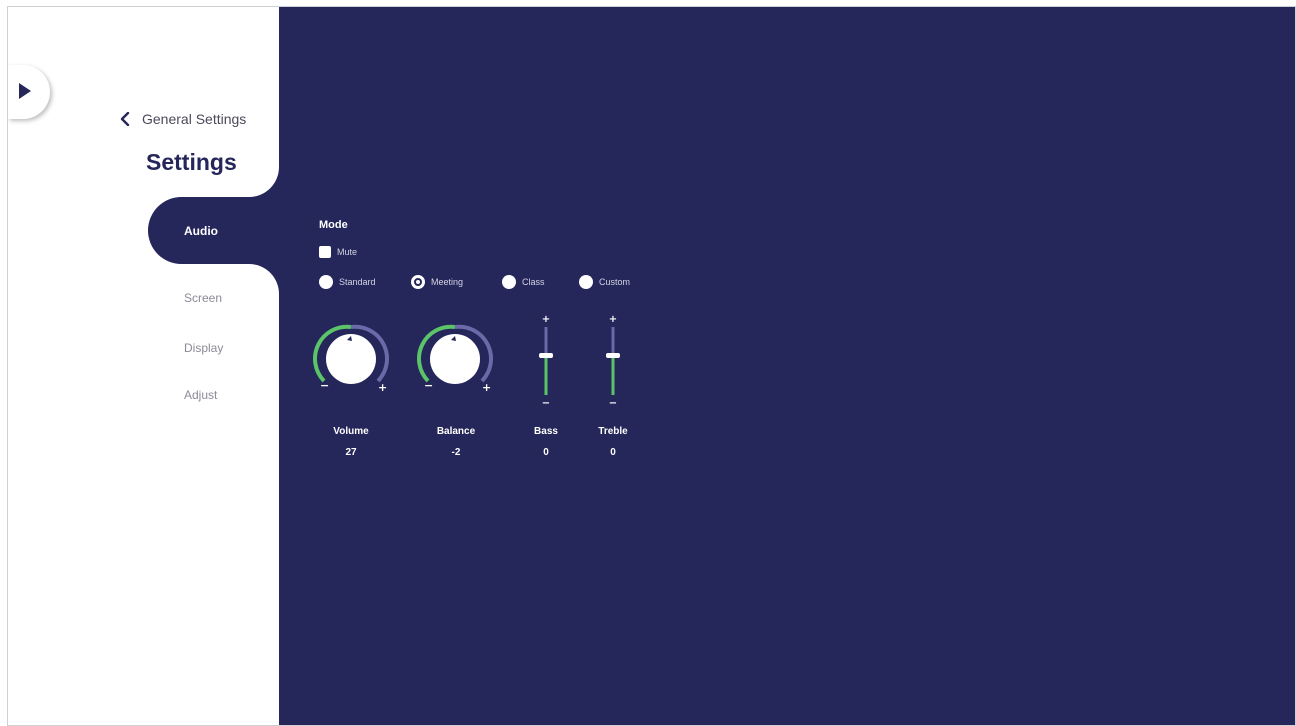 The image size is (1296, 726). What do you see at coordinates (546, 360) in the screenshot?
I see `bass-slider: + −` at bounding box center [546, 360].